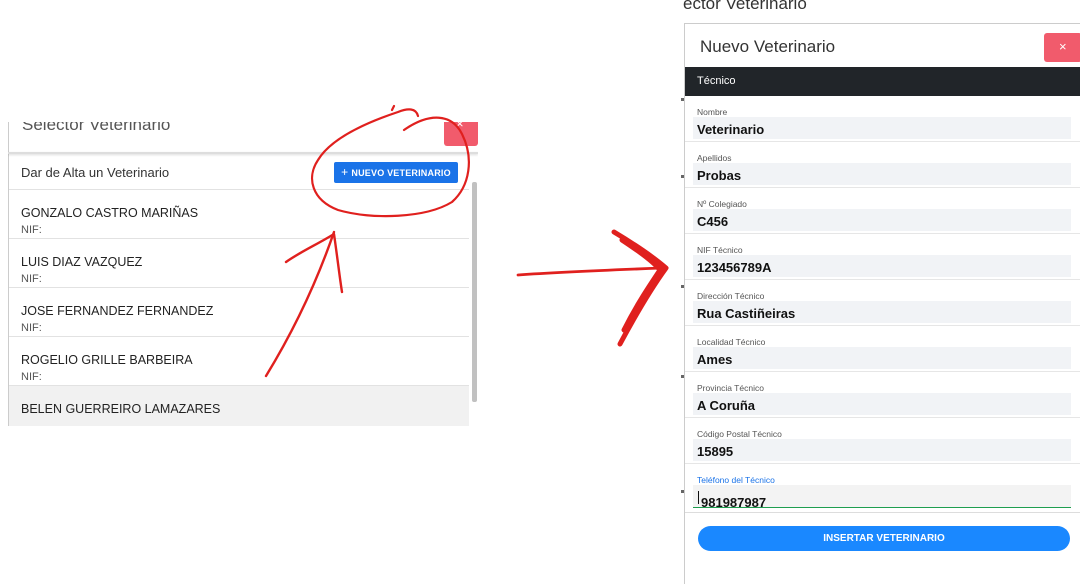  I want to click on field-codigo-postal: Código Postal Técnico 15895, so click(882, 441).